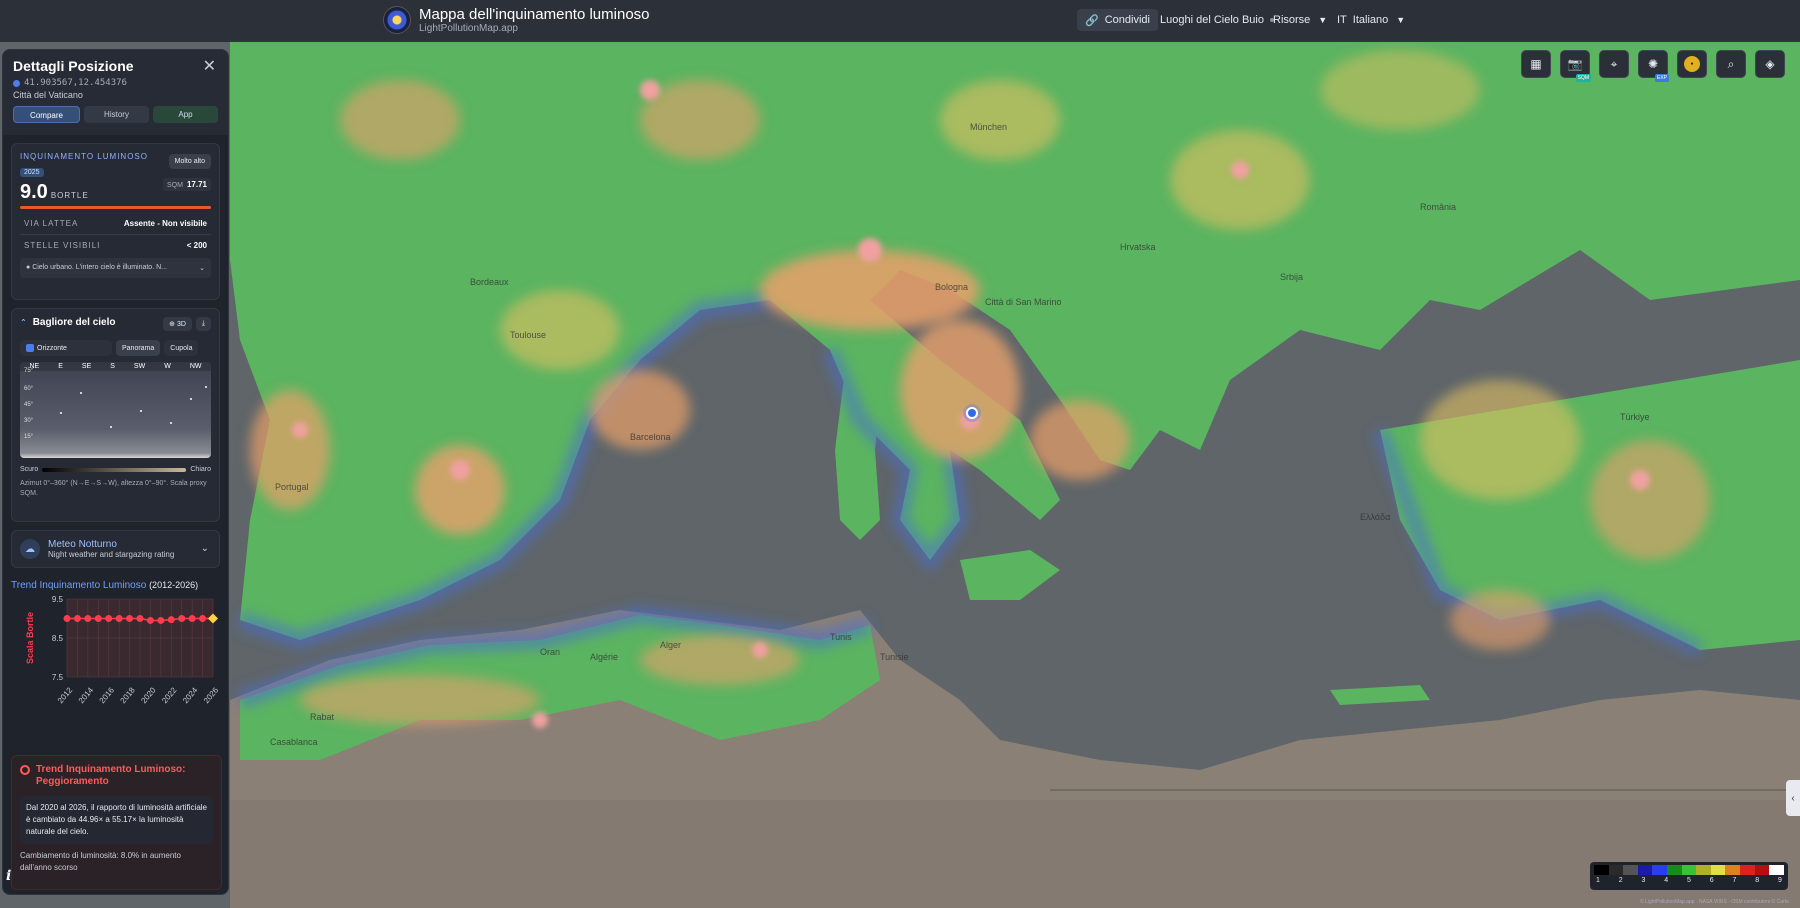  I want to click on panorama-option: Panorama, so click(138, 348).